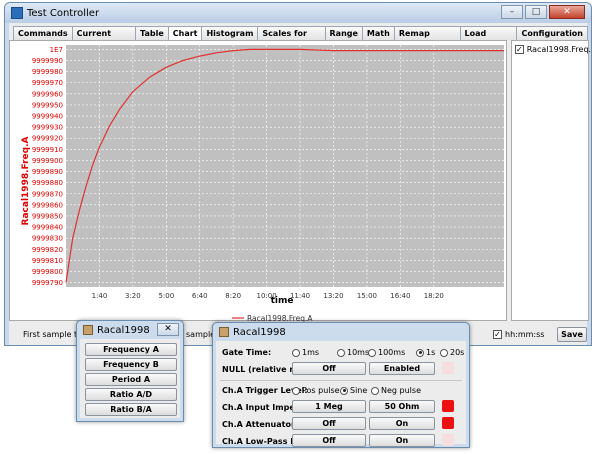 This screenshot has width=600, height=454. What do you see at coordinates (200, 296) in the screenshot?
I see `x-tick-label: 6:40` at bounding box center [200, 296].